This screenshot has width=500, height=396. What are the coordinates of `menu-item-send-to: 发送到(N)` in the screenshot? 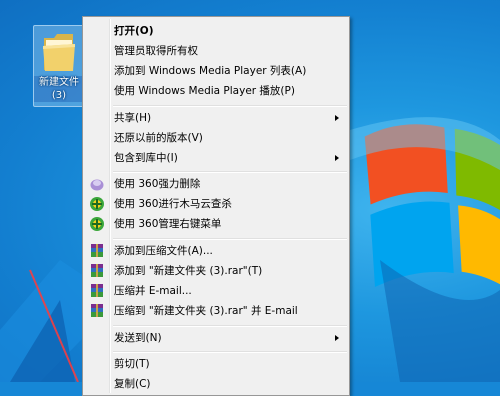 It's located at (216, 338).